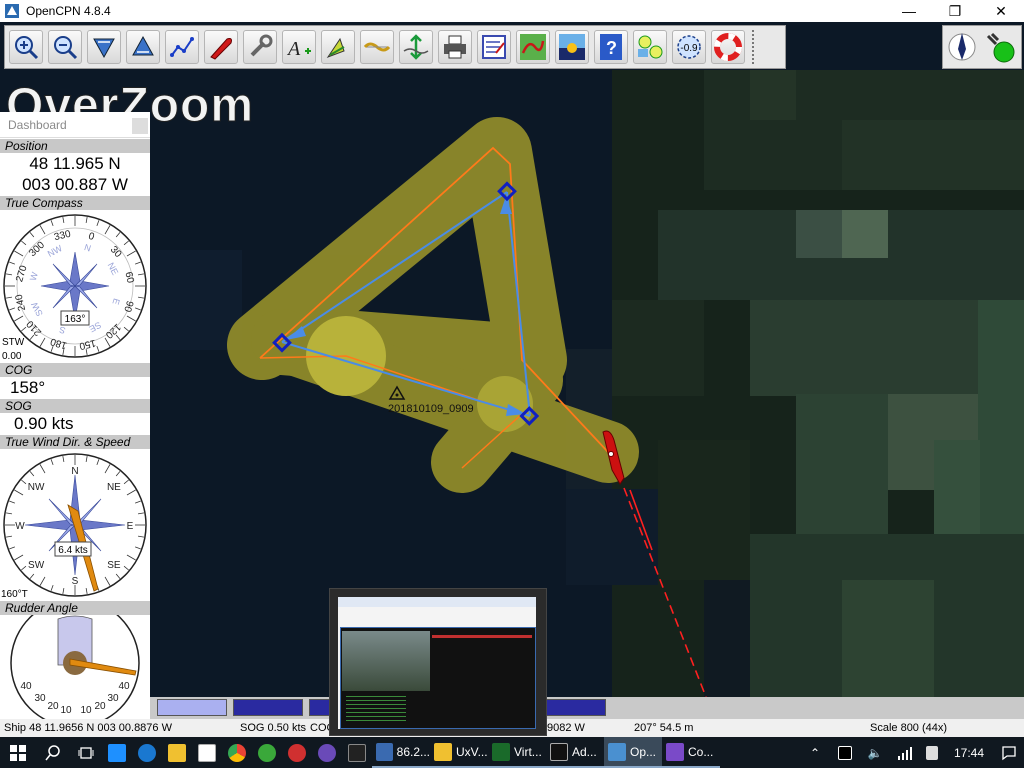 The width and height of the screenshot is (1024, 768). I want to click on dashboard-title: Dashboard, so click(37, 124).